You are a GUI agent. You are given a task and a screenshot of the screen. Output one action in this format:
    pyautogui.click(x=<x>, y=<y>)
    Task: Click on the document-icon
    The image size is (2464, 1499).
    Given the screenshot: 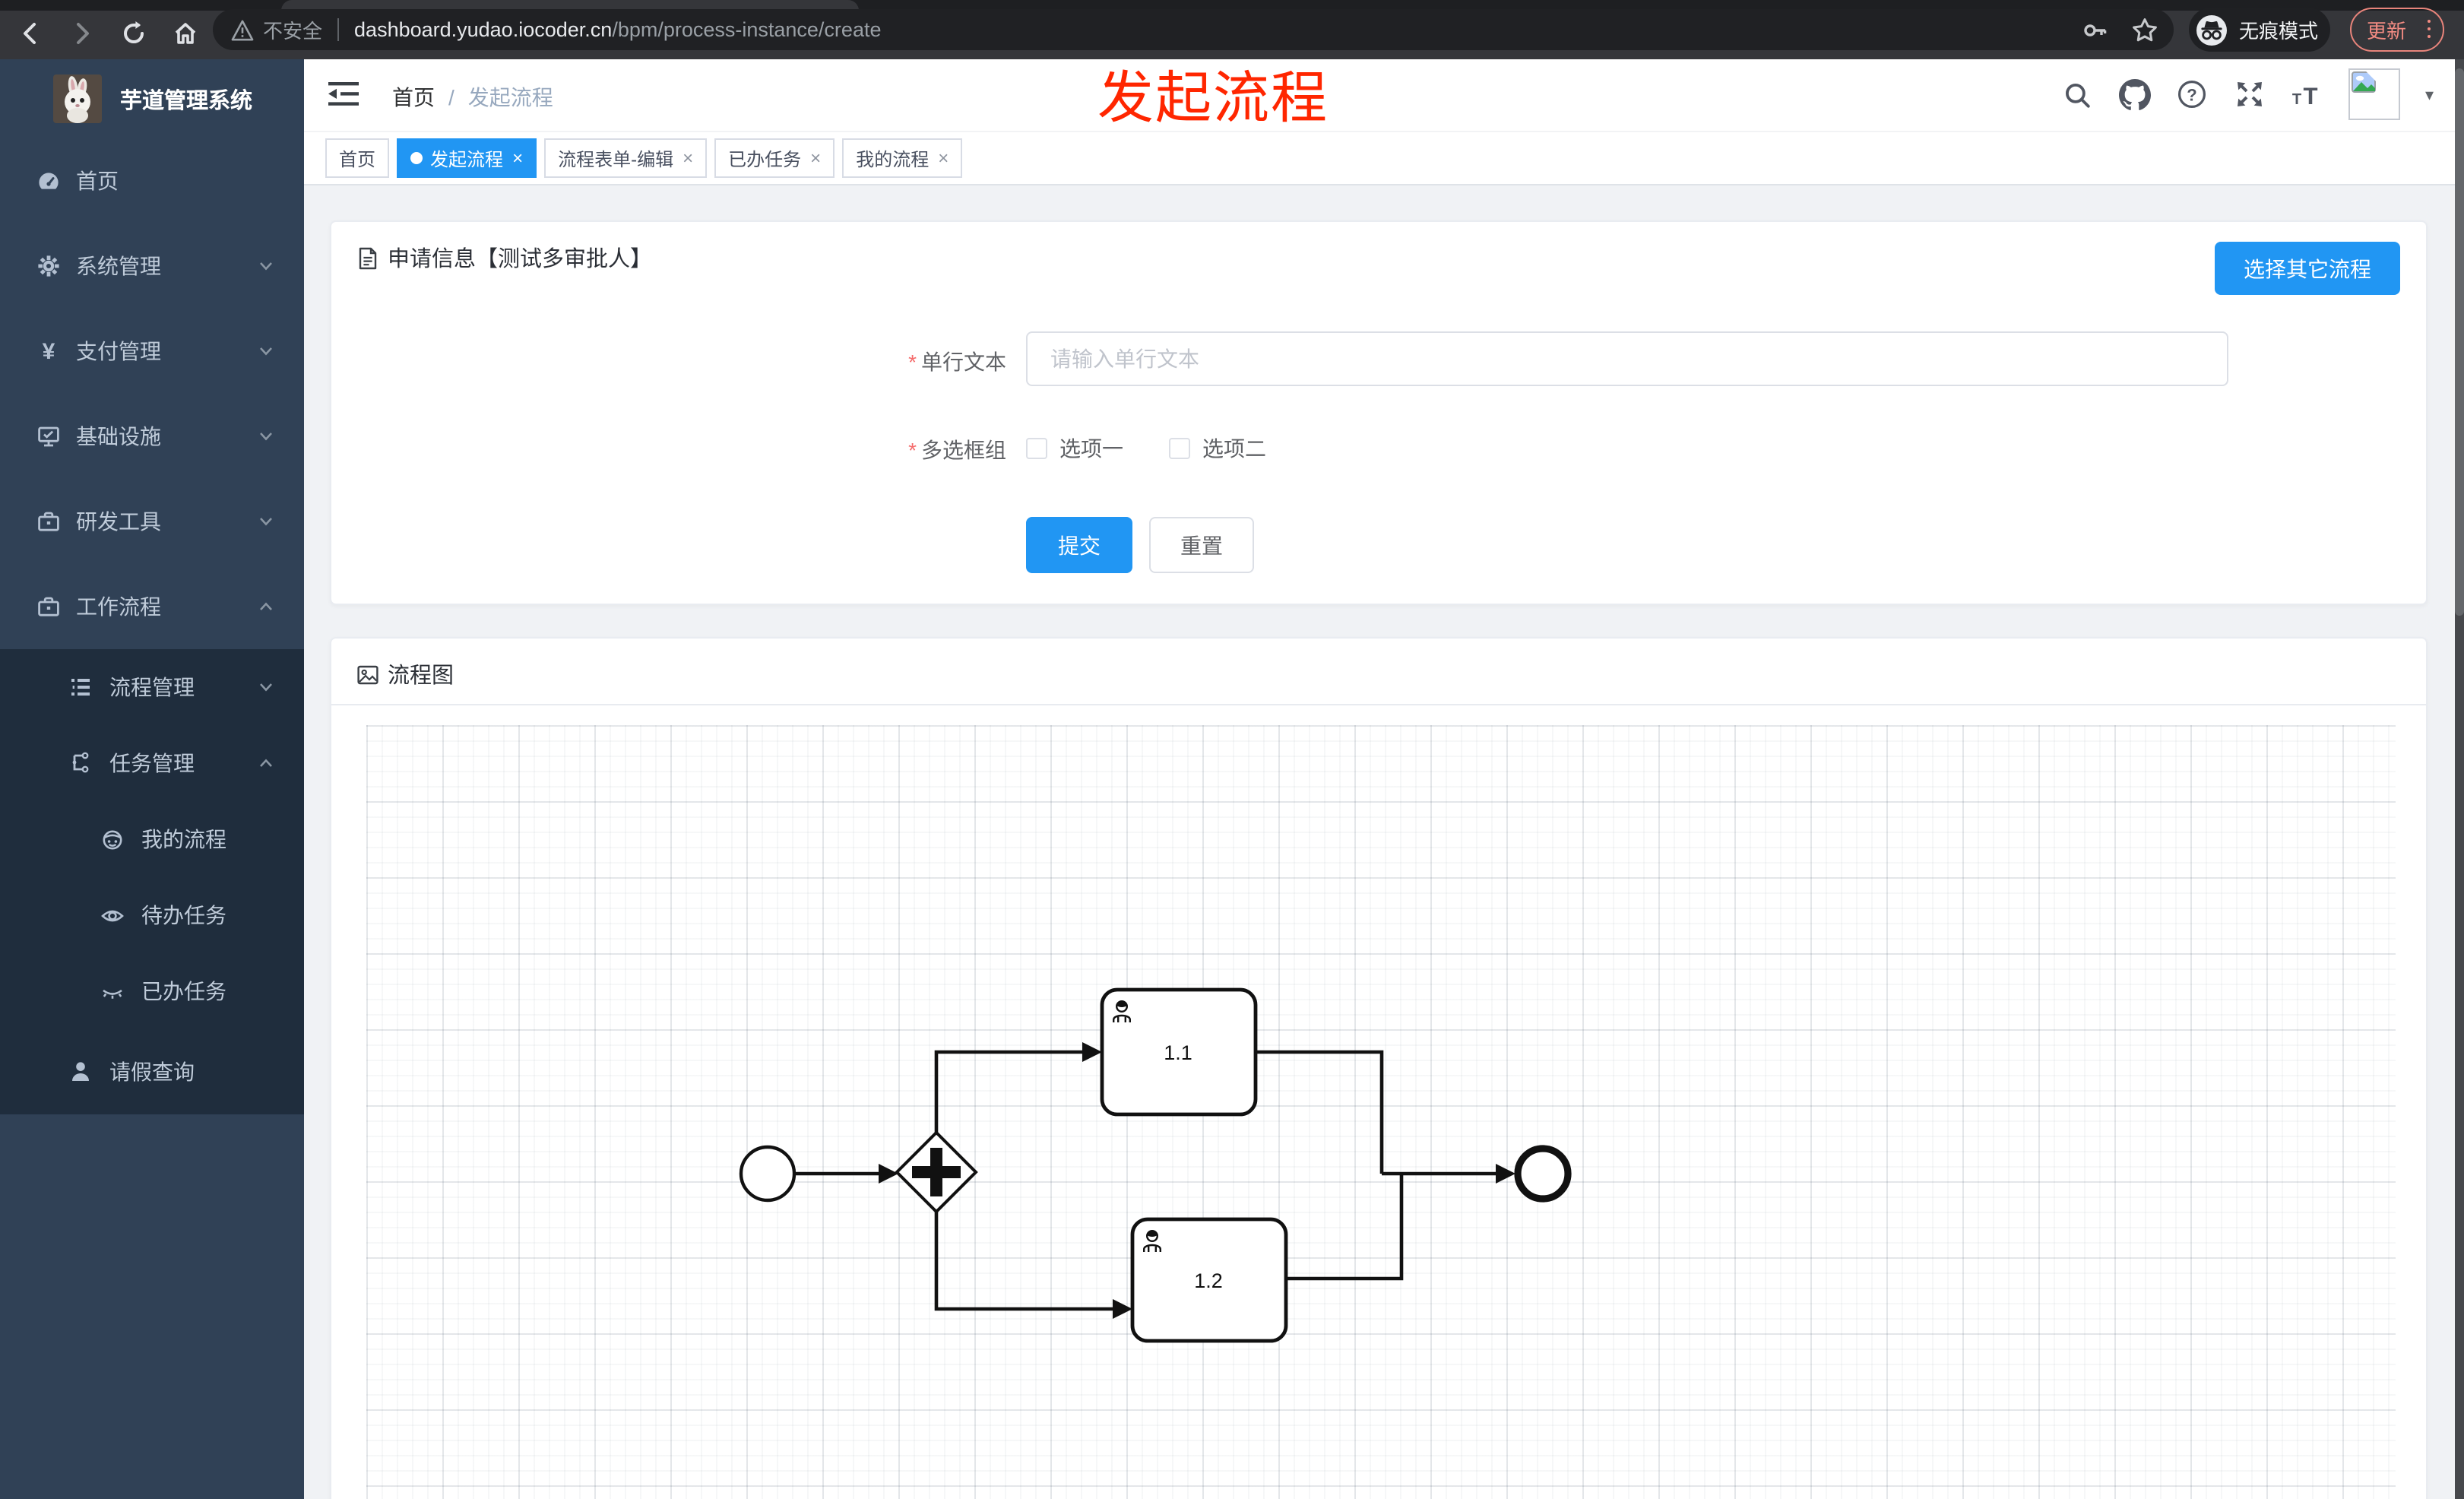 What is the action you would take?
    pyautogui.click(x=368, y=257)
    